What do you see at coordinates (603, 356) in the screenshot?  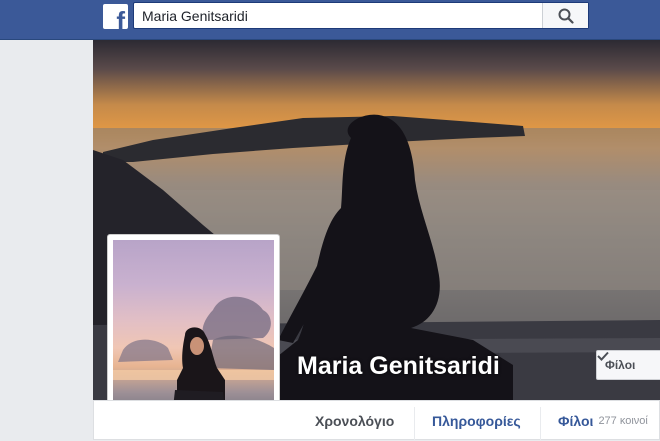 I see `checkmark-icon` at bounding box center [603, 356].